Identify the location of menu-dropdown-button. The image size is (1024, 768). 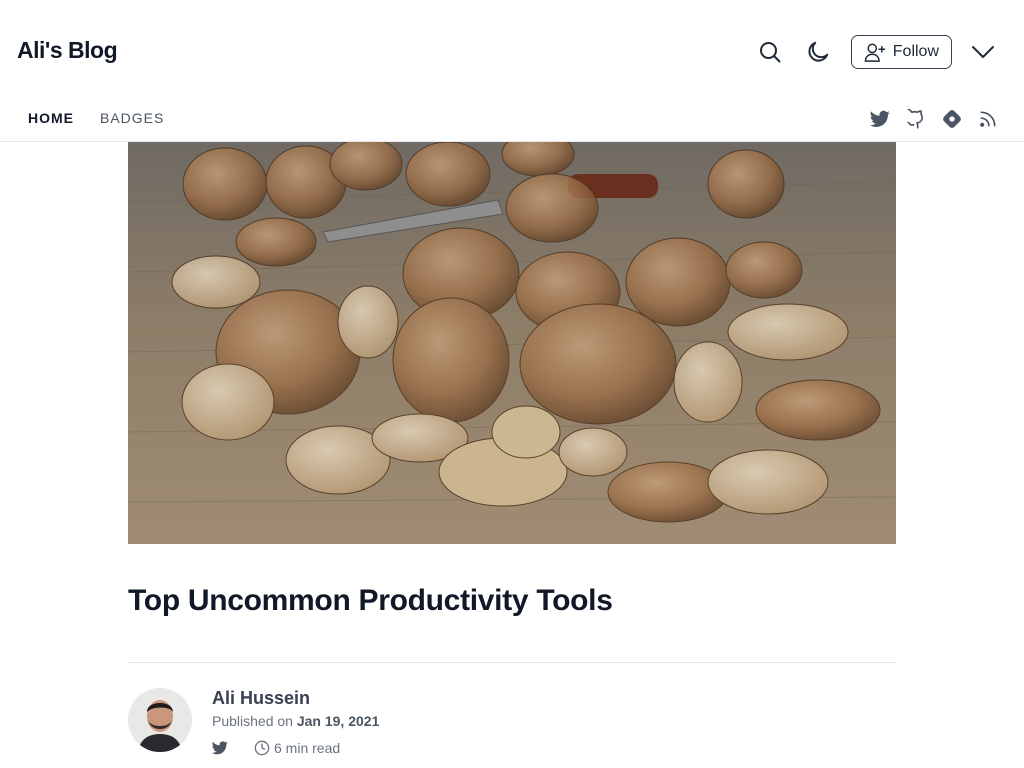
(983, 52).